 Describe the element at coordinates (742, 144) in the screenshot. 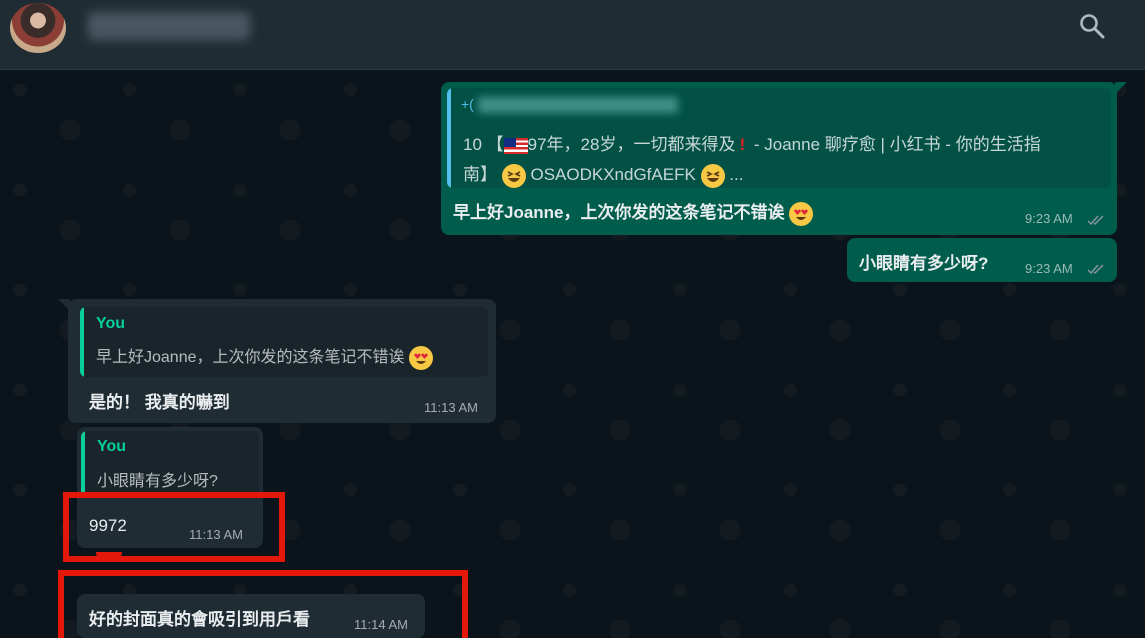

I see `exclamation-icon: !` at that location.